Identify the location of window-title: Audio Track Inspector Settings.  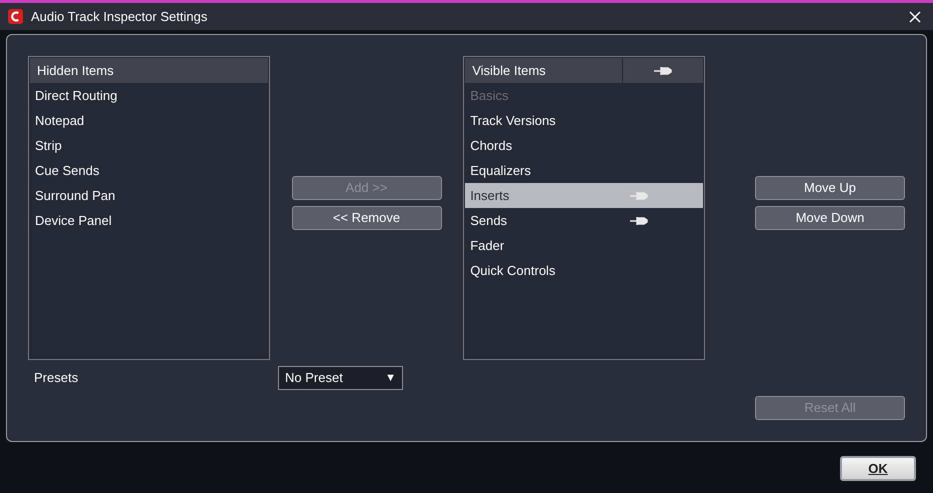
(119, 17).